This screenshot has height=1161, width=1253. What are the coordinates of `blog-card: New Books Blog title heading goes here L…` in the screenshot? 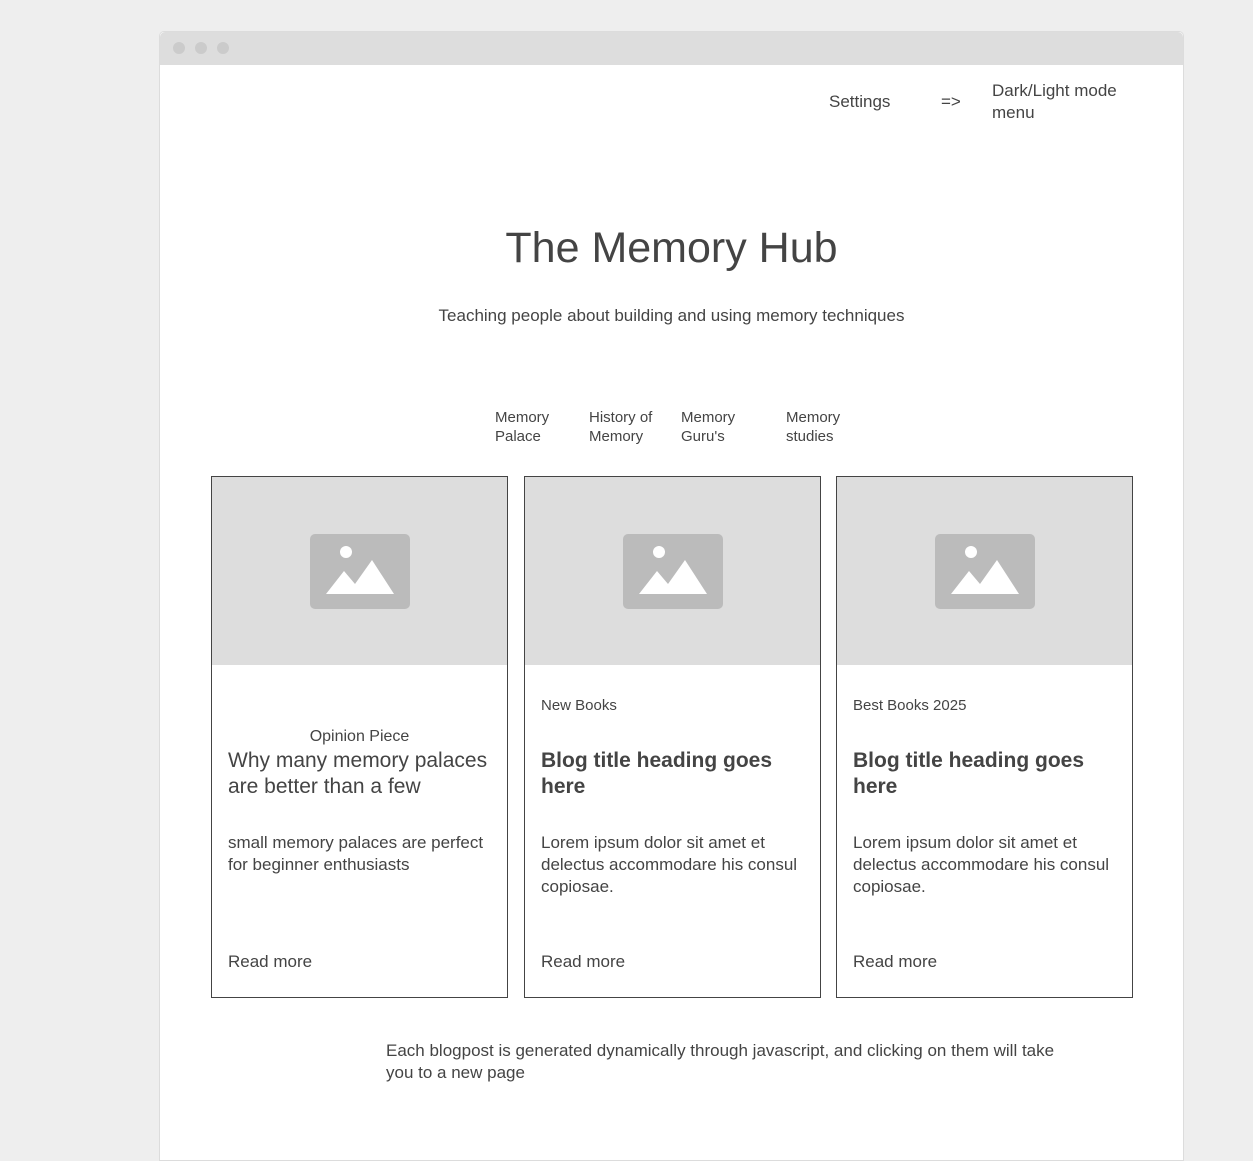 It's located at (672, 737).